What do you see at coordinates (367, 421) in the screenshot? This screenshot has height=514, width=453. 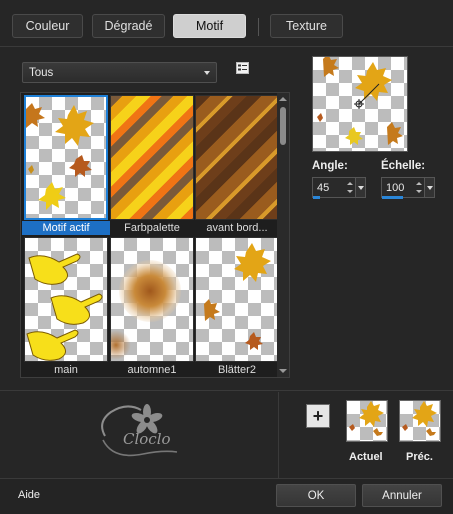 I see `current-swatch` at bounding box center [367, 421].